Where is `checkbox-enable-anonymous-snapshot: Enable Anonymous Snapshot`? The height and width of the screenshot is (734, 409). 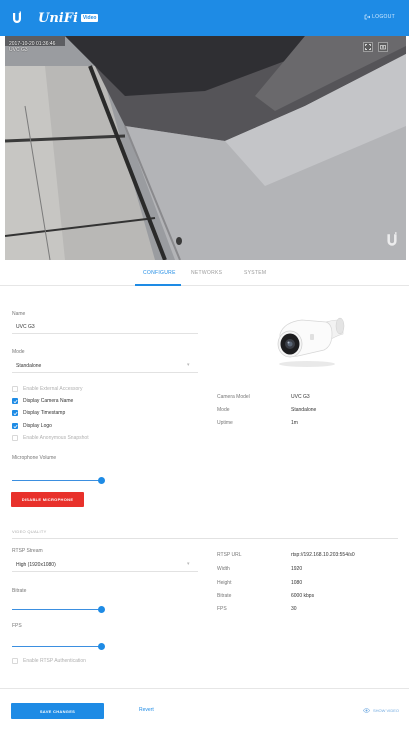 checkbox-enable-anonymous-snapshot: Enable Anonymous Snapshot is located at coordinates (50, 438).